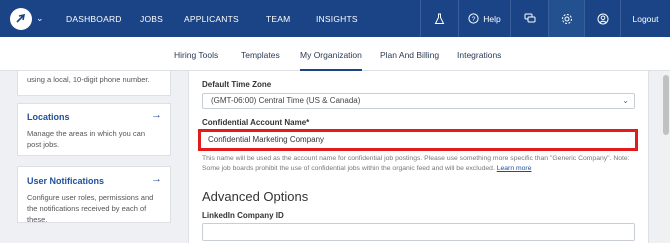 This screenshot has width=670, height=243. What do you see at coordinates (21, 18) in the screenshot?
I see `app-logo-icon` at bounding box center [21, 18].